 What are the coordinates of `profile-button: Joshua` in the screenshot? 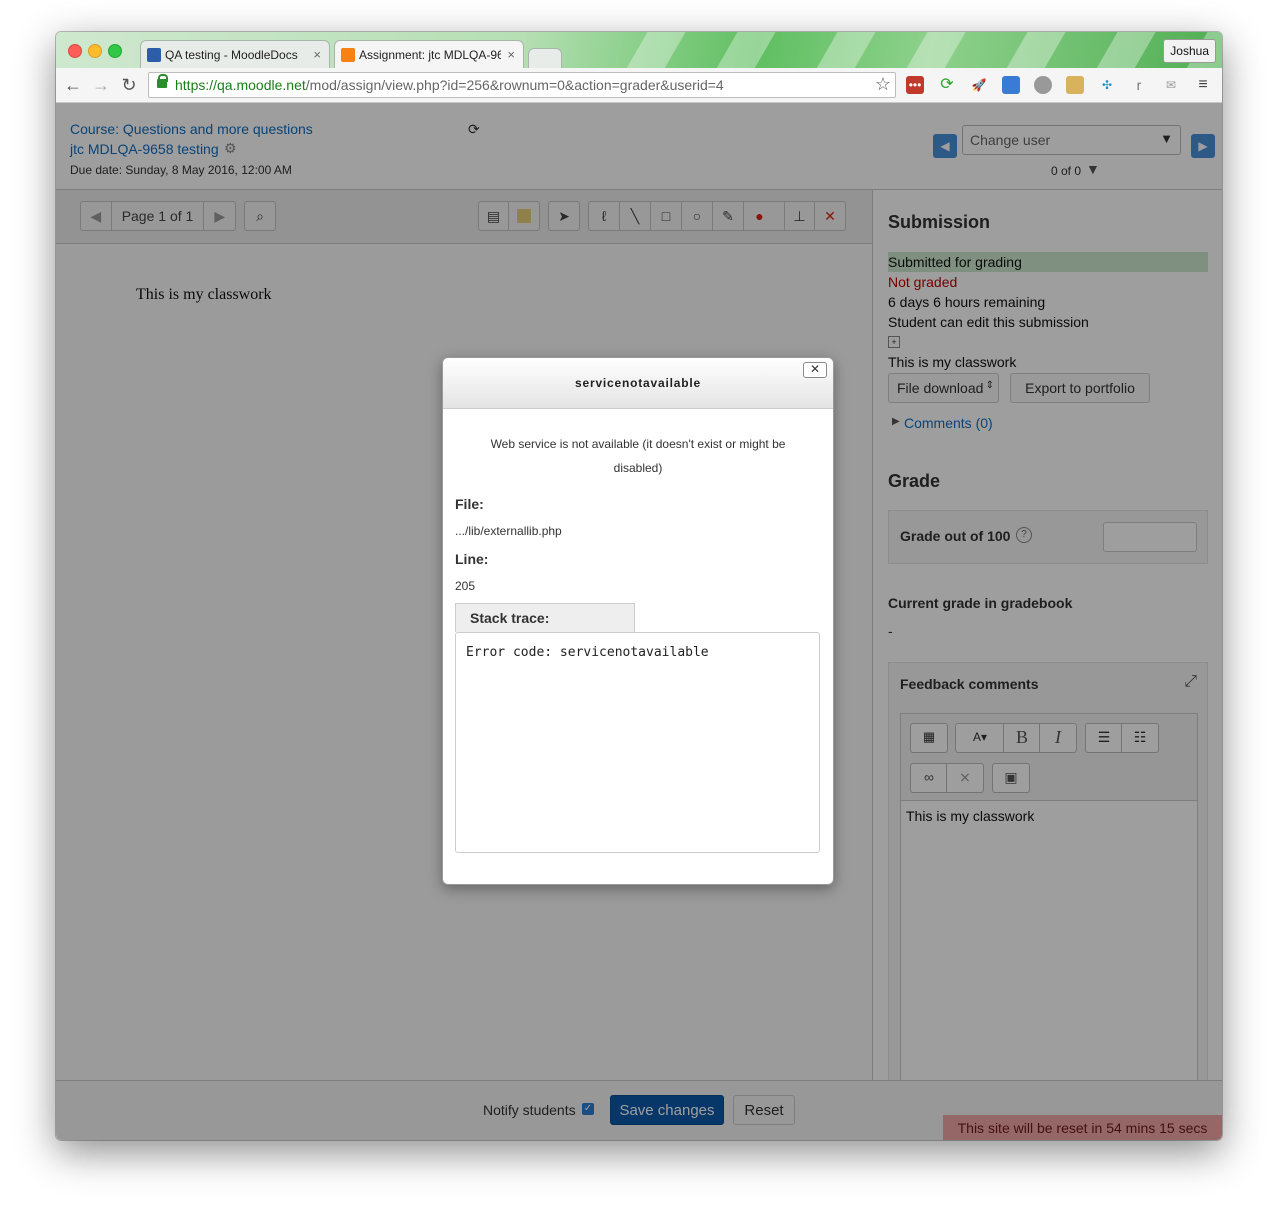 It's located at (1189, 51).